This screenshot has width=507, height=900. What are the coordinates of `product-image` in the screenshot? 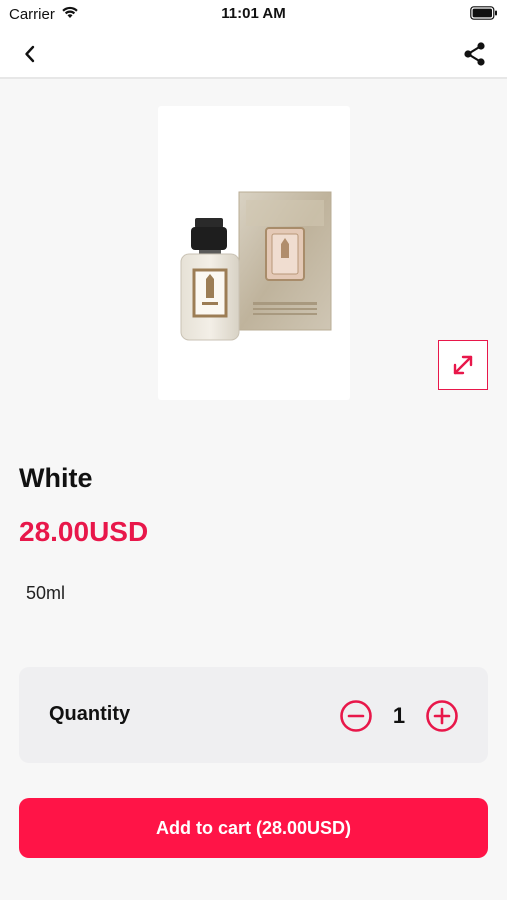 It's located at (254, 253).